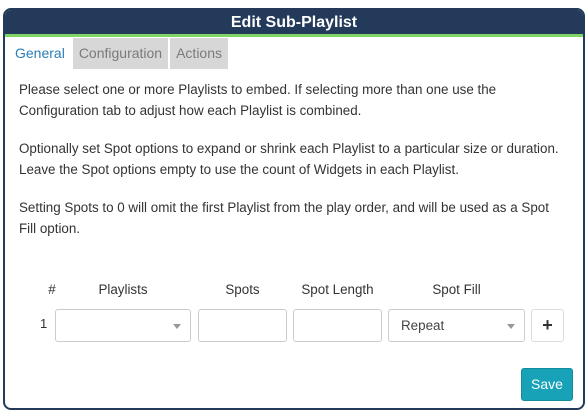 The image size is (588, 413). I want to click on spots-input, so click(242, 325).